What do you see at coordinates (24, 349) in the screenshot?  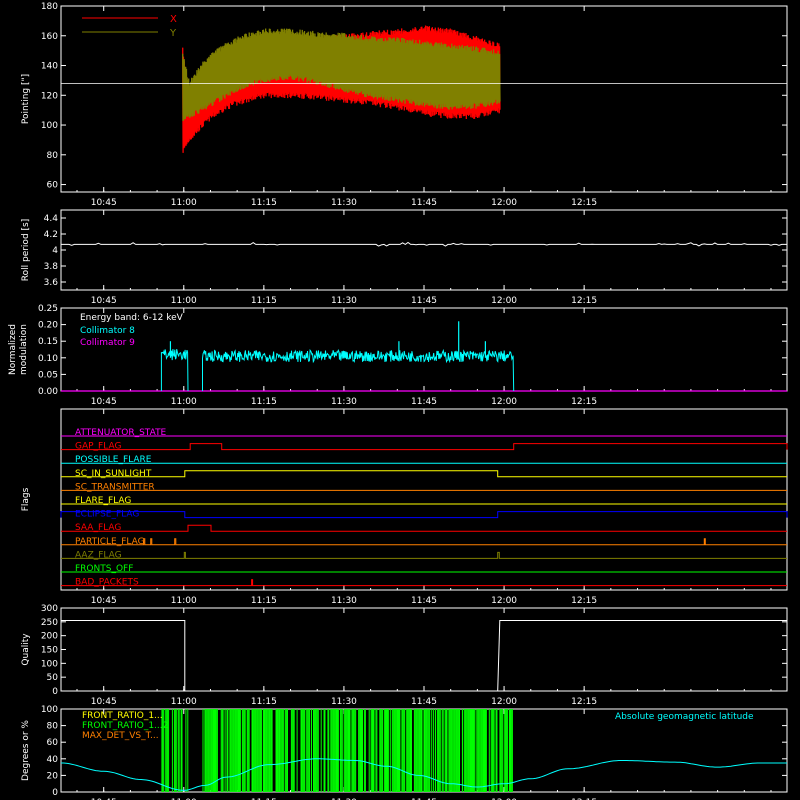 I see `y-axis-label: modulation` at bounding box center [24, 349].